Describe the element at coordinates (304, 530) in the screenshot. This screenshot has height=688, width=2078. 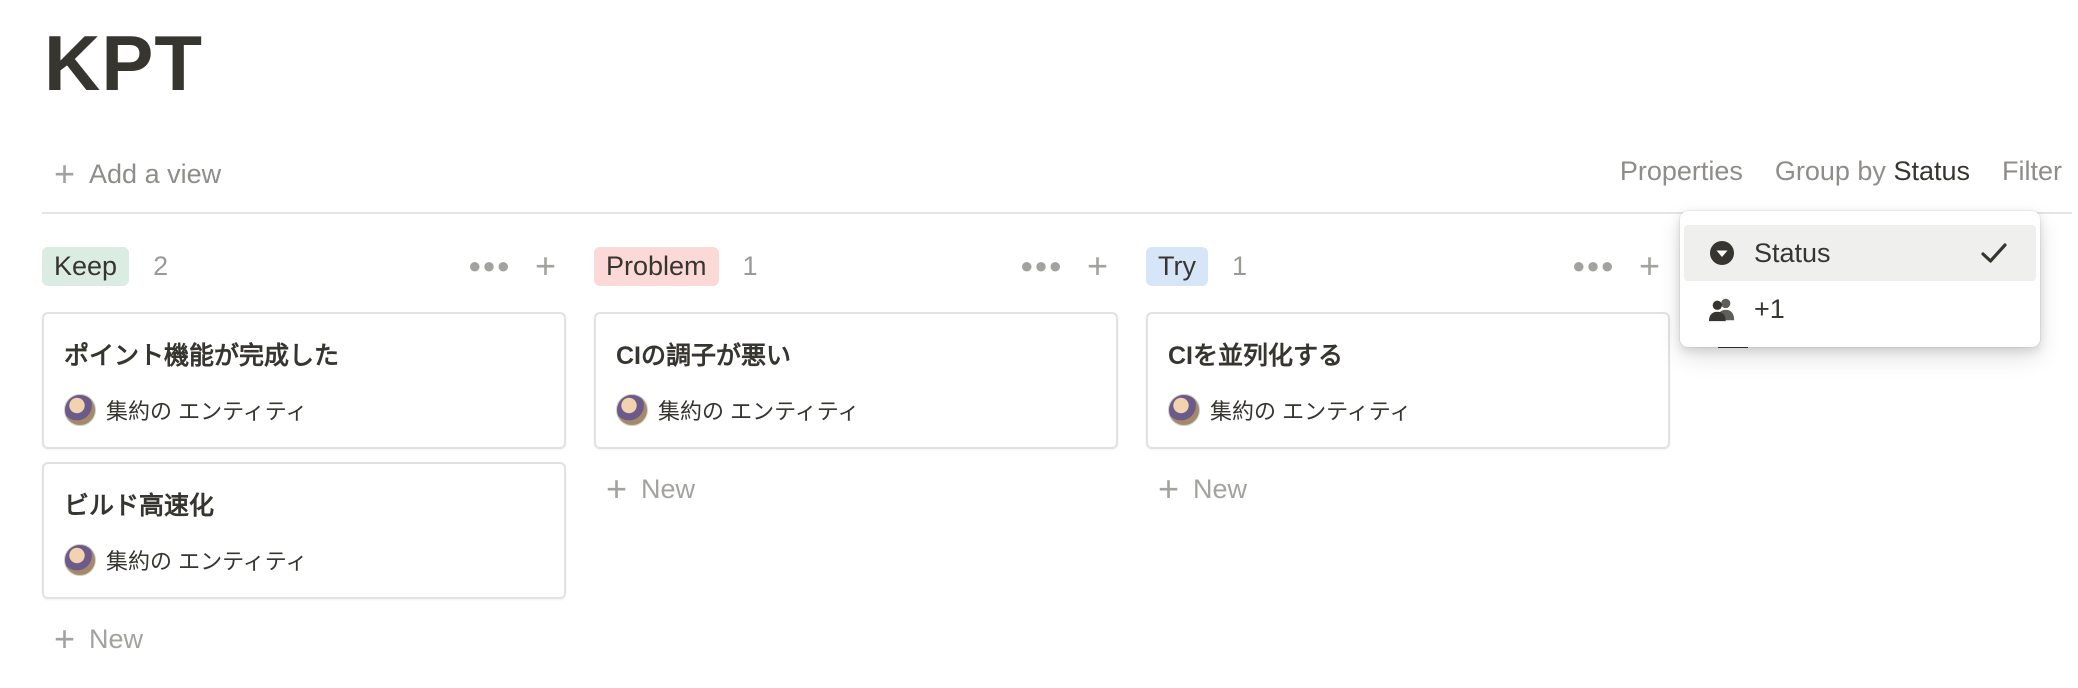
I see `board-card: ビルド高速化 集約の エンティティ` at that location.